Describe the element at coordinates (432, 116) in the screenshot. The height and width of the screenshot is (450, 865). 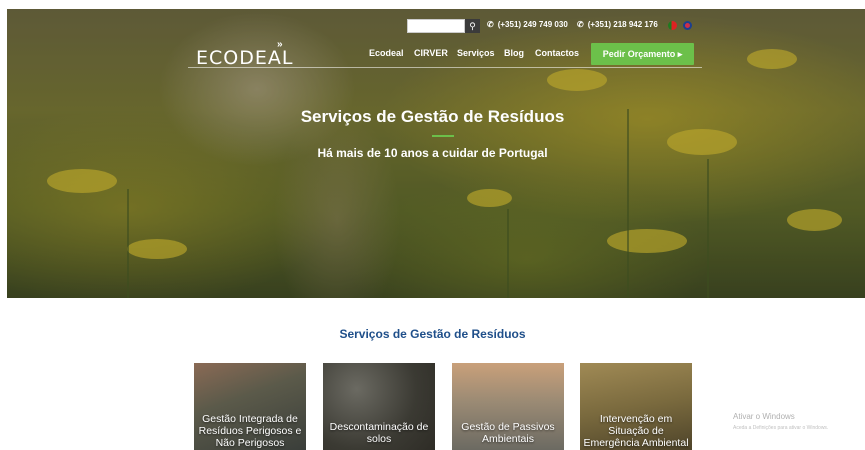
I see `hero-title: Serviços de Gestão de Resíduos` at that location.